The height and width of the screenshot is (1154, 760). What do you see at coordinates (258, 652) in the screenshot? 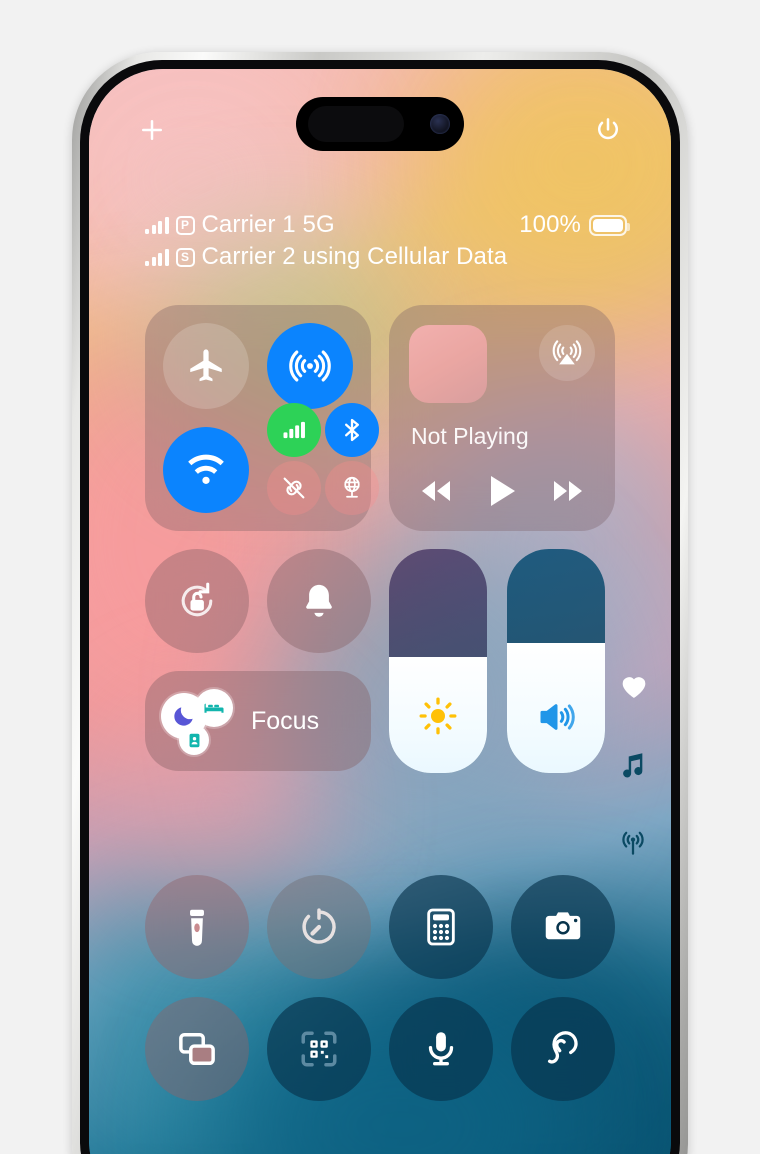
I see `toggles-column: Focus` at bounding box center [258, 652].